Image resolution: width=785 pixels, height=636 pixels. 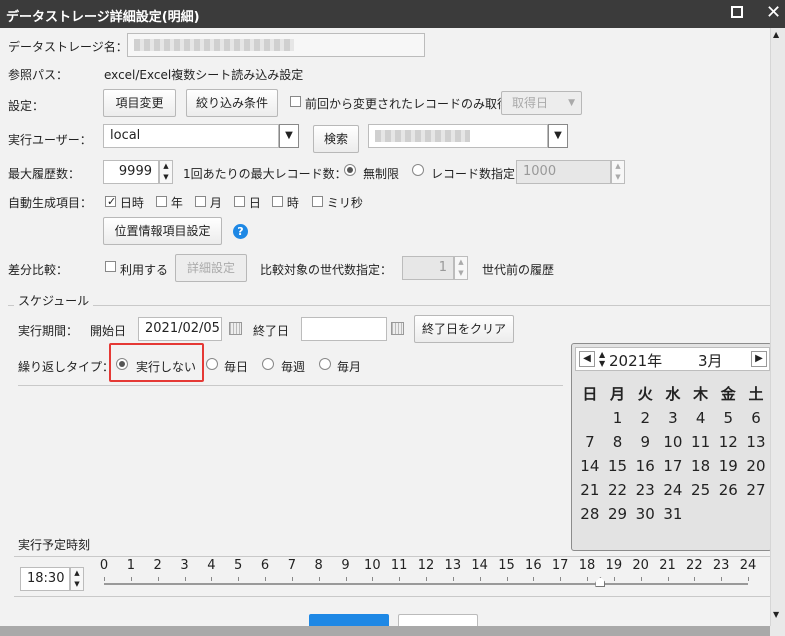 What do you see at coordinates (458, 136) in the screenshot?
I see `user-name-select` at bounding box center [458, 136].